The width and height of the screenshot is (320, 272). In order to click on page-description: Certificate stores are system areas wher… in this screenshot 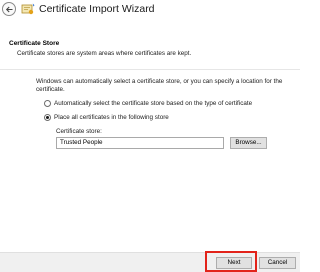, I will do `click(104, 53)`.